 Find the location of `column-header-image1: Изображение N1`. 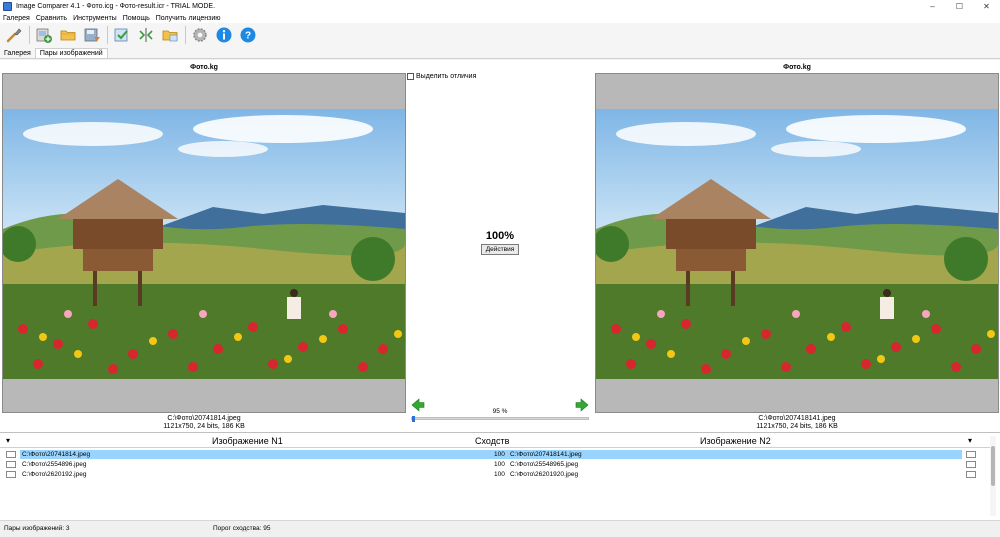

column-header-image1: Изображение N1 is located at coordinates (247, 441).